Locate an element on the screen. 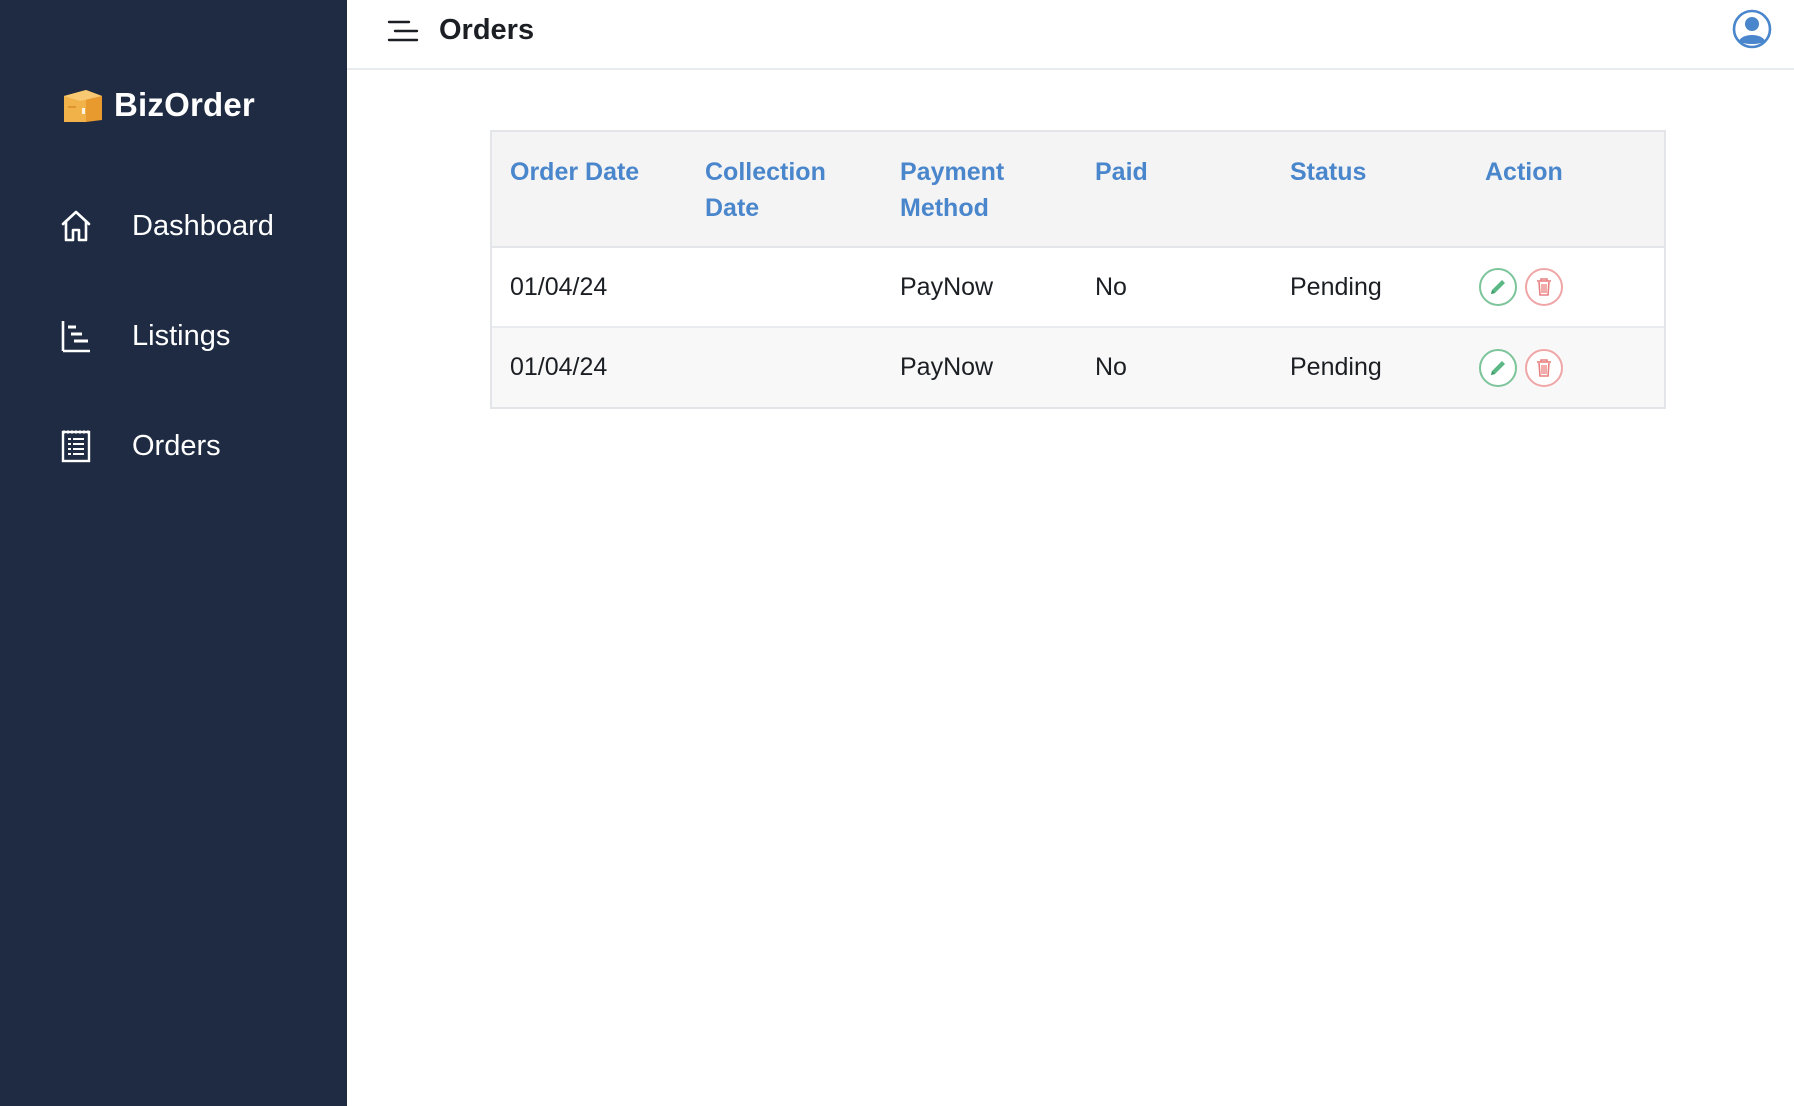 This screenshot has width=1794, height=1106. column-header-paid: Paid is located at coordinates (1174, 190).